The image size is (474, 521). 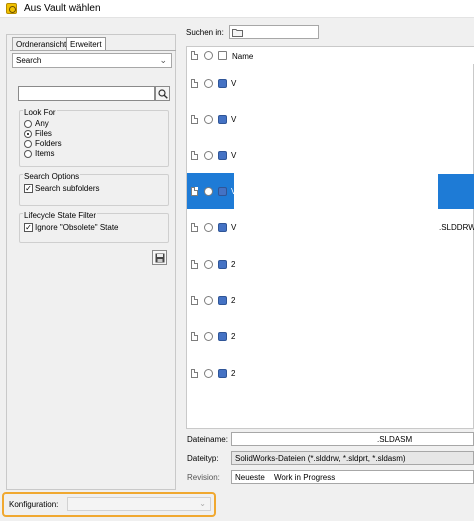 I want to click on column-header-name: Name, so click(x=242, y=56).